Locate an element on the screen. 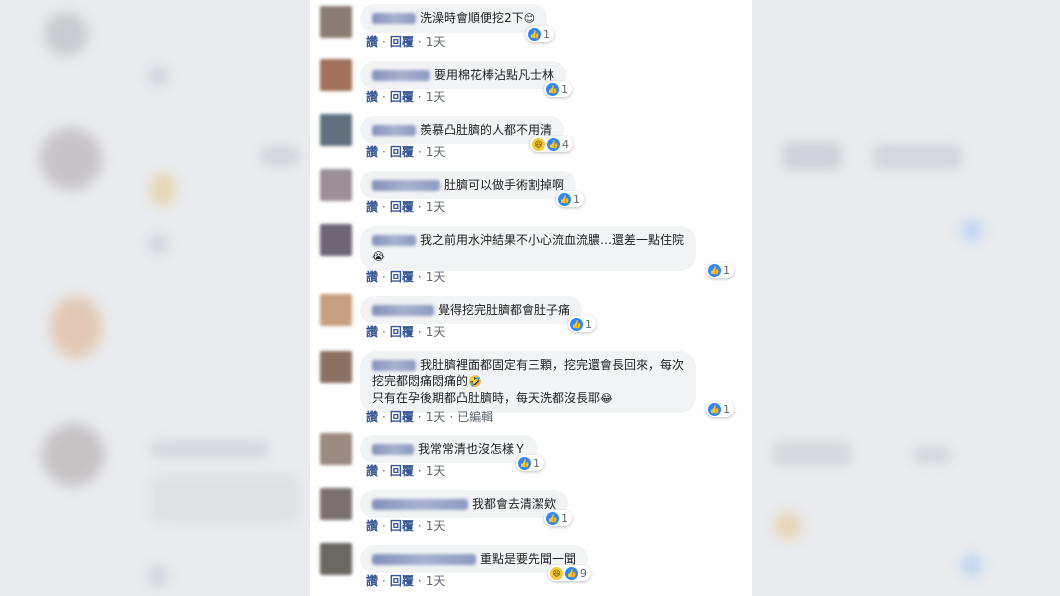 Image resolution: width=1060 pixels, height=596 pixels. comment-text: 我都會去清潔欸 is located at coordinates (514, 504).